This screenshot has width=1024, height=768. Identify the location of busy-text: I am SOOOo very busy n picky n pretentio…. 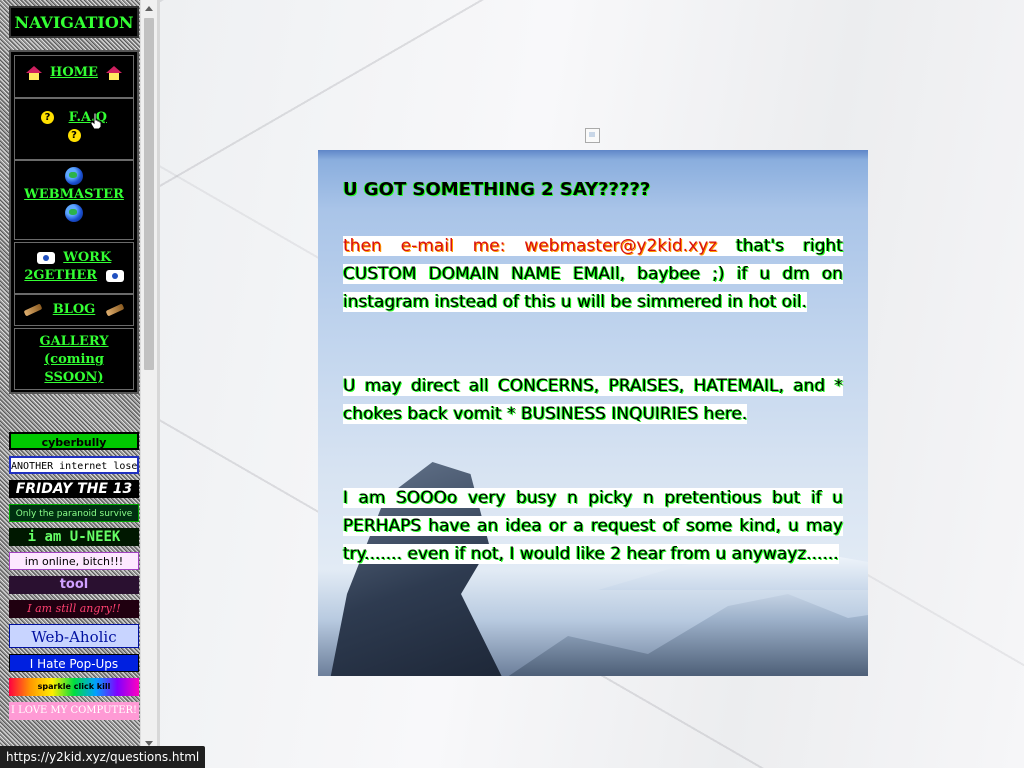
(593, 526).